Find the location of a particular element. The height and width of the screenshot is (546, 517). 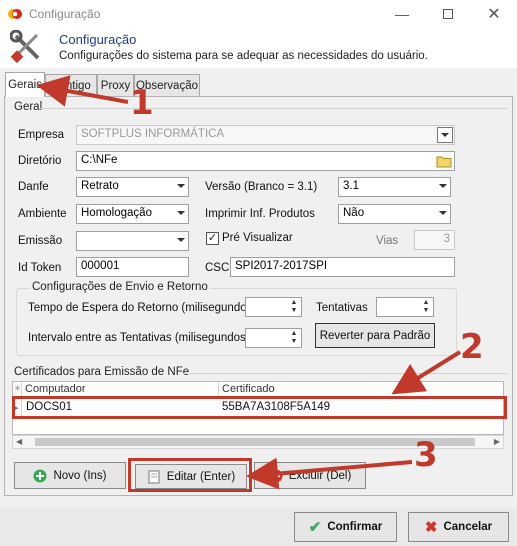

danfe-combo: Retrato is located at coordinates (132, 187).